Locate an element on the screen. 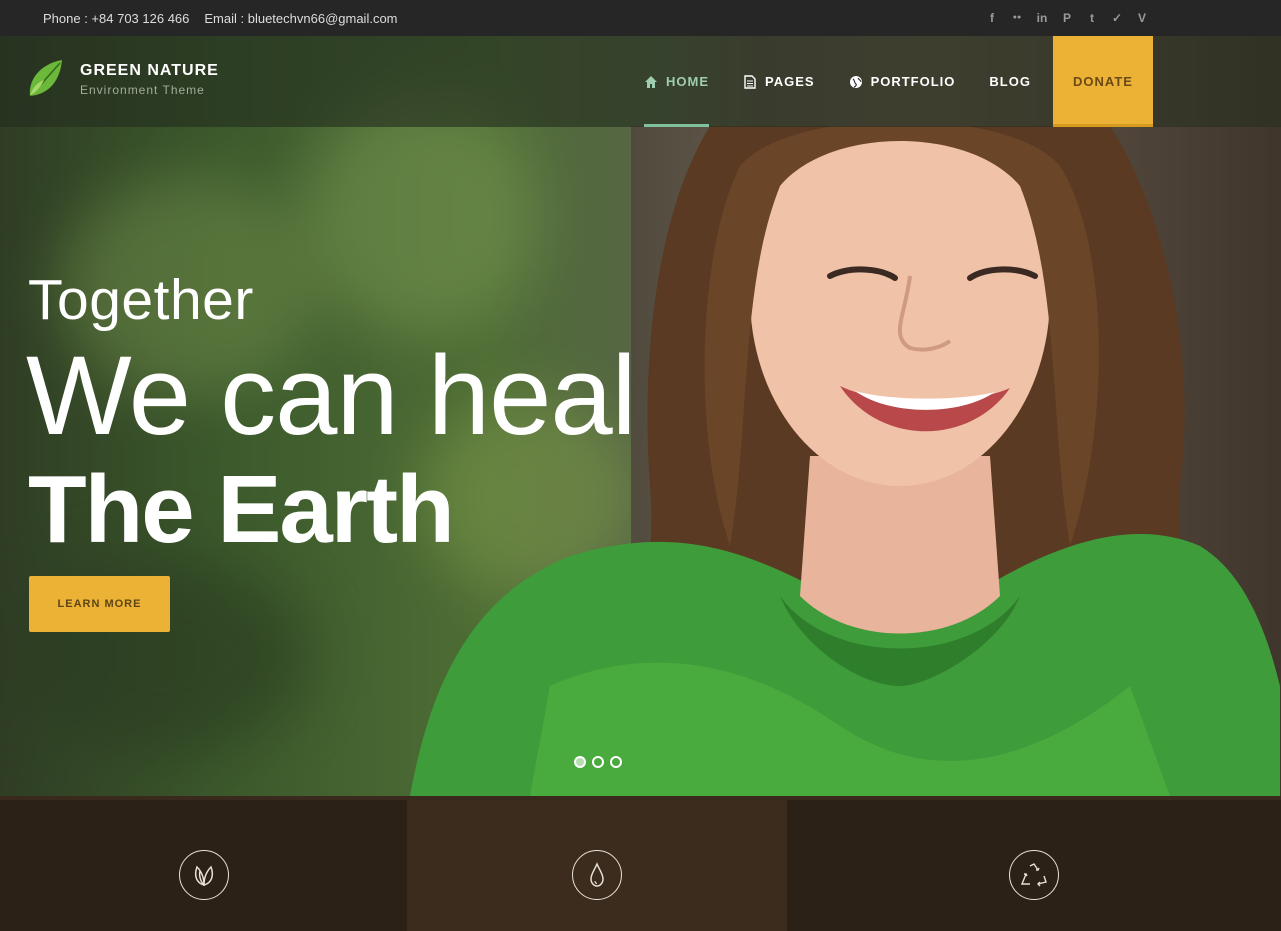  nav-item-label: PORTFOLIO is located at coordinates (913, 81).